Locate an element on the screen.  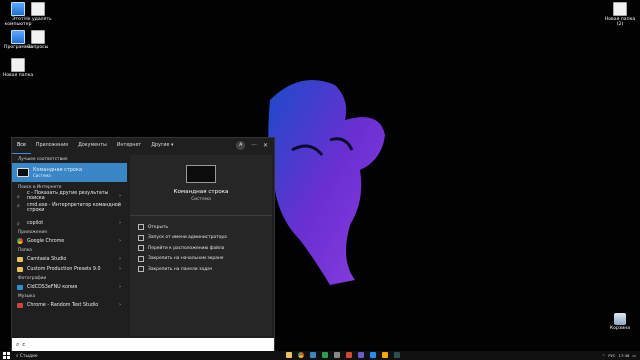
section-apps: Приложения is located at coordinates (32, 232).